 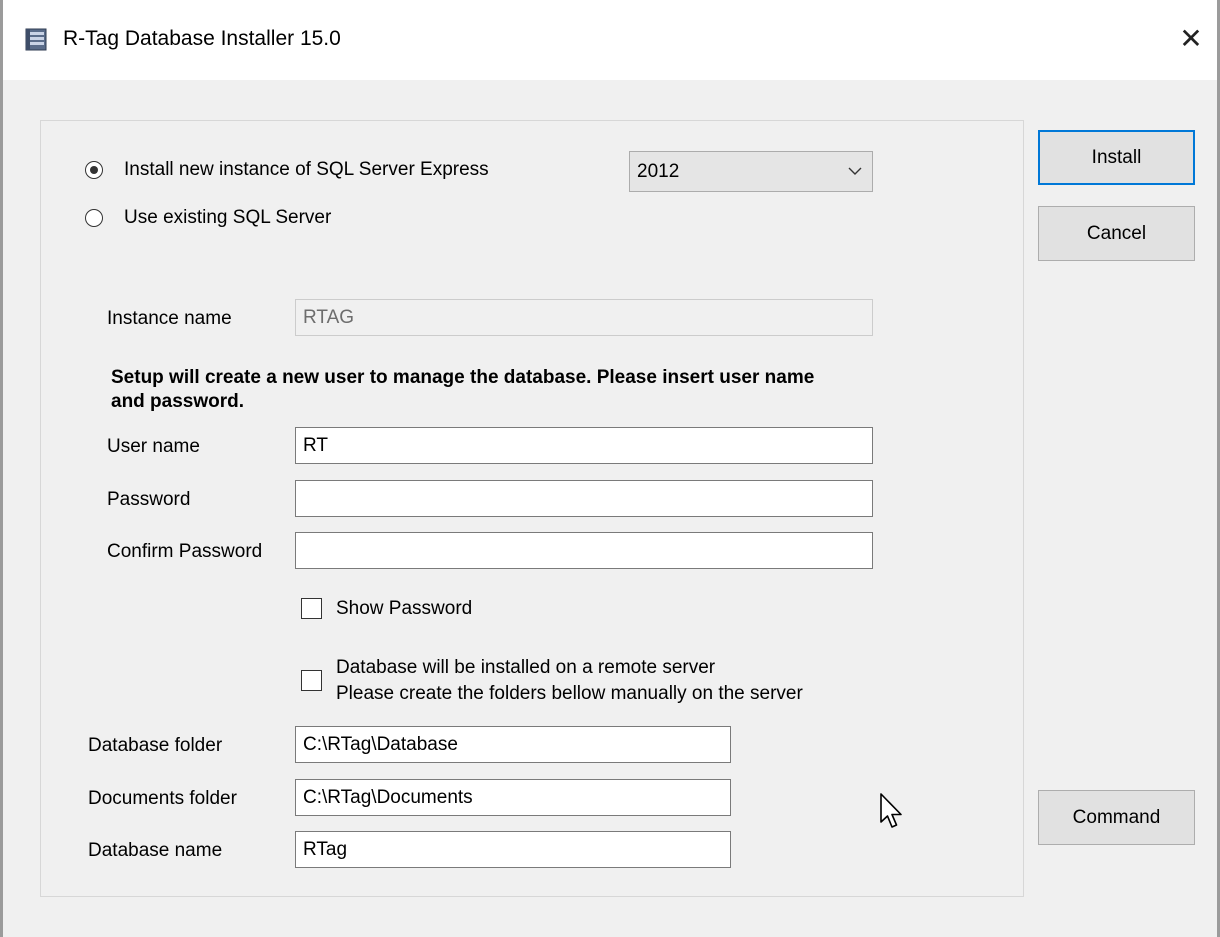 What do you see at coordinates (584, 445) in the screenshot?
I see `user-name-input: RT` at bounding box center [584, 445].